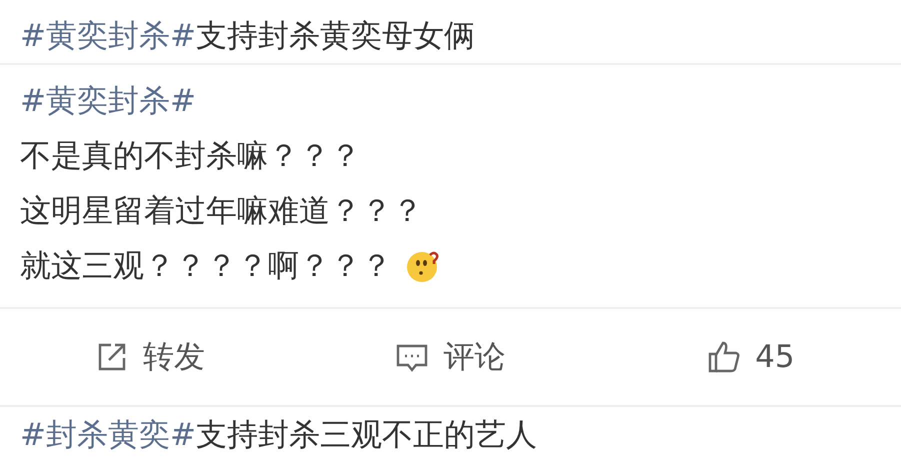  I want to click on post-text: 不是真的不封杀嘛？？？, so click(190, 156).